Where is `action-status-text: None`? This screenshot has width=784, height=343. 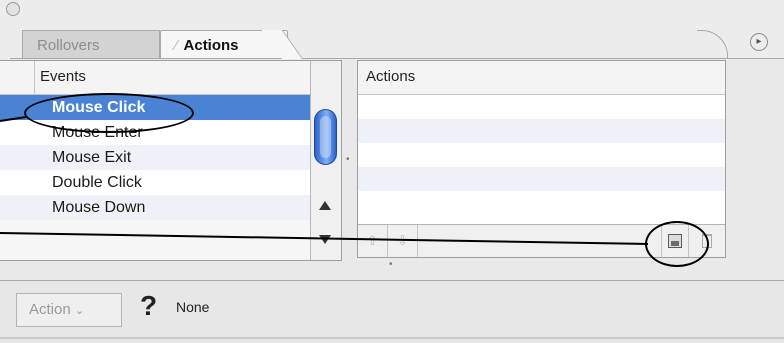 action-status-text: None is located at coordinates (193, 307).